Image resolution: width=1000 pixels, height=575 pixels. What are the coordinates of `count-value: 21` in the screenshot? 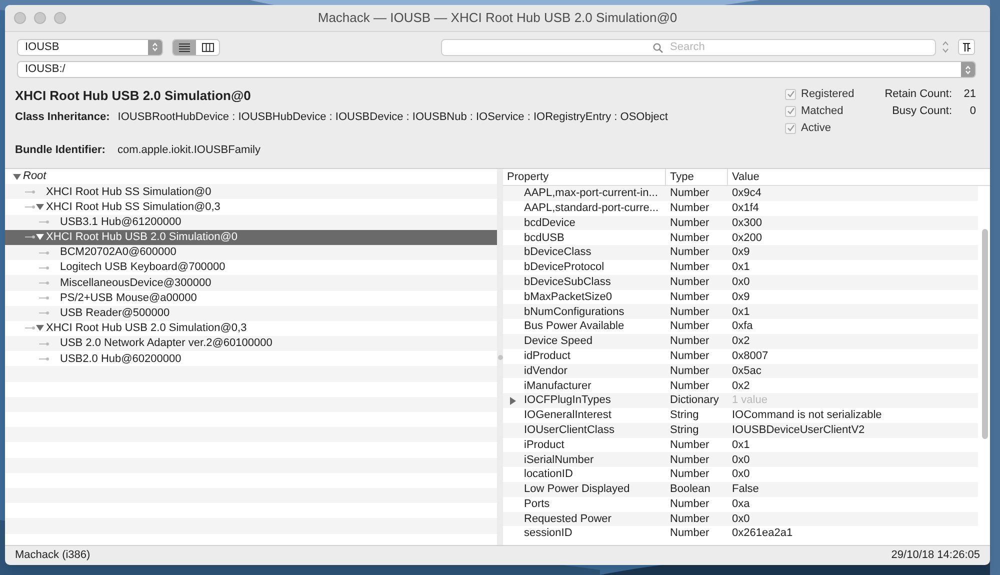 It's located at (969, 94).